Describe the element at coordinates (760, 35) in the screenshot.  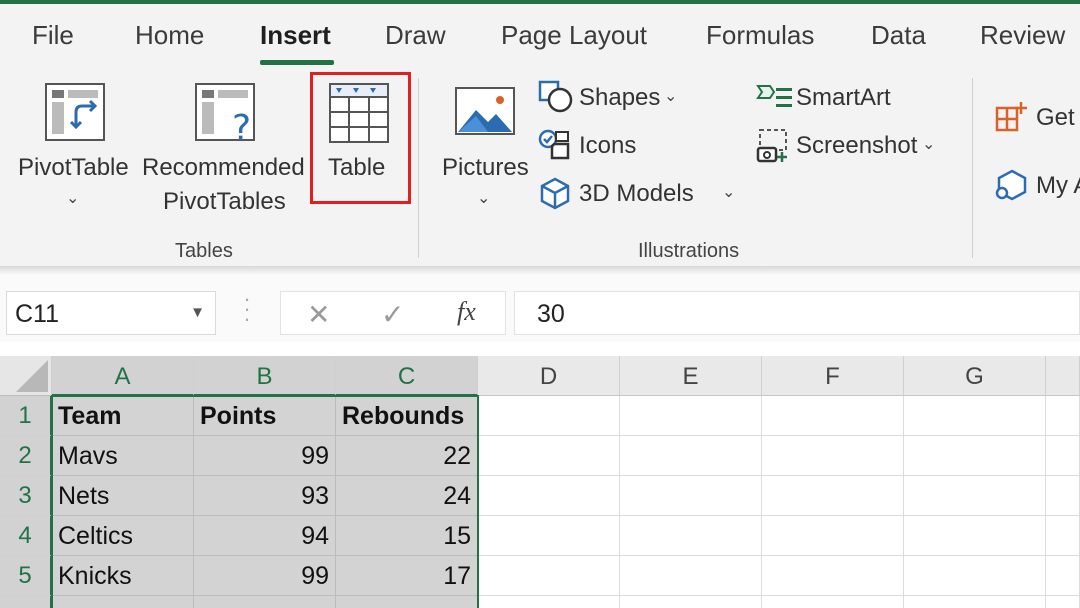
I see `tab-formulas: Formulas` at that location.